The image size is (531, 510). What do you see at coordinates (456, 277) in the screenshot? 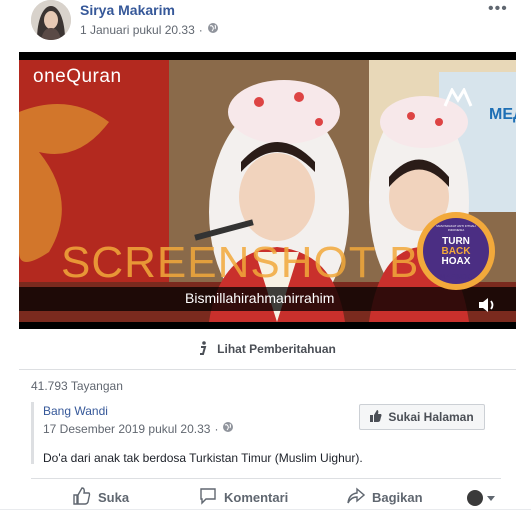
I see `badge-bottom: MAFINDO` at bounding box center [456, 277].